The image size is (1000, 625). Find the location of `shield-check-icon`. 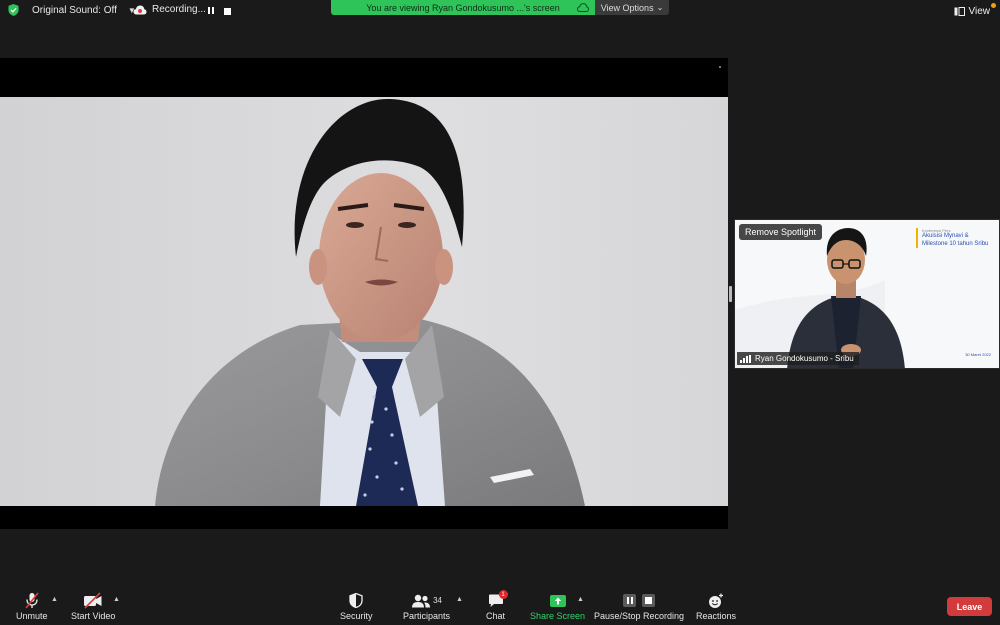

shield-check-icon is located at coordinates (13, 10).